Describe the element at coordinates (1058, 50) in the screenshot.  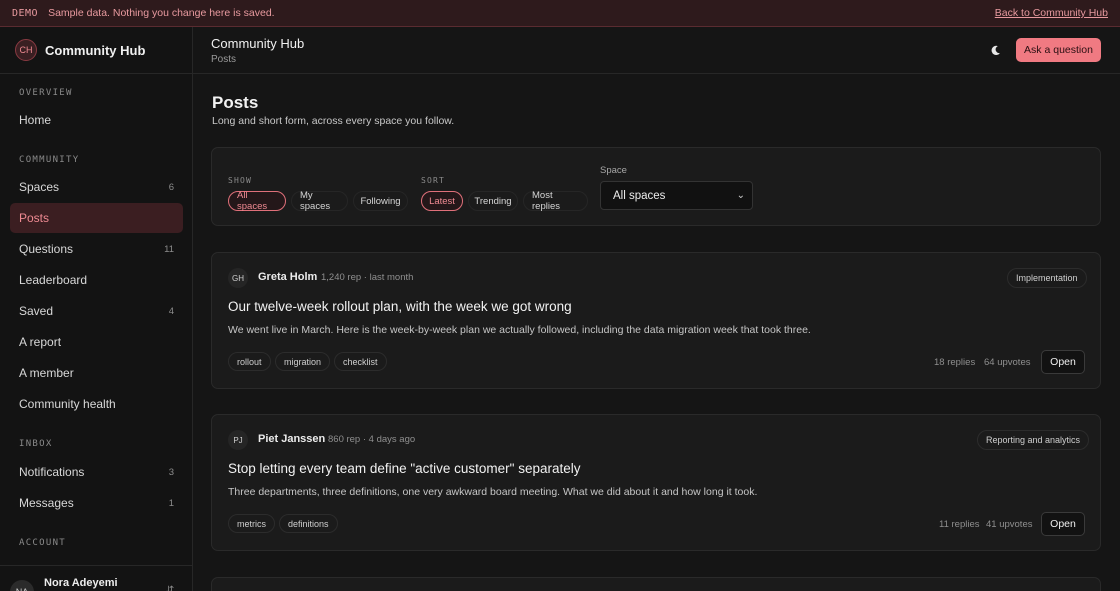
I see `ask-question-button: Ask a question` at that location.